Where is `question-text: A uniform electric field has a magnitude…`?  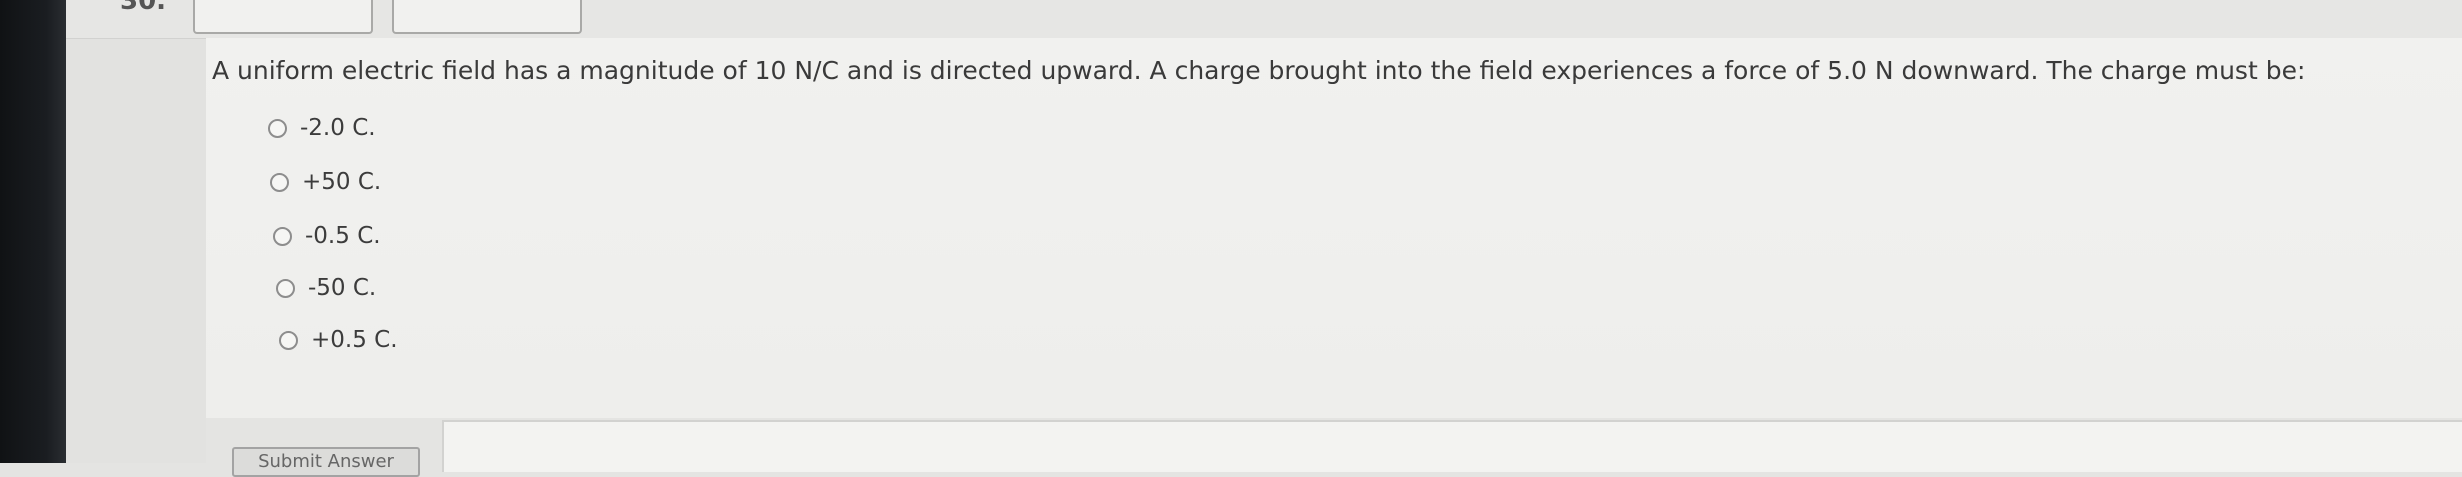
question-text: A uniform electric field has a magnitude… is located at coordinates (1259, 70).